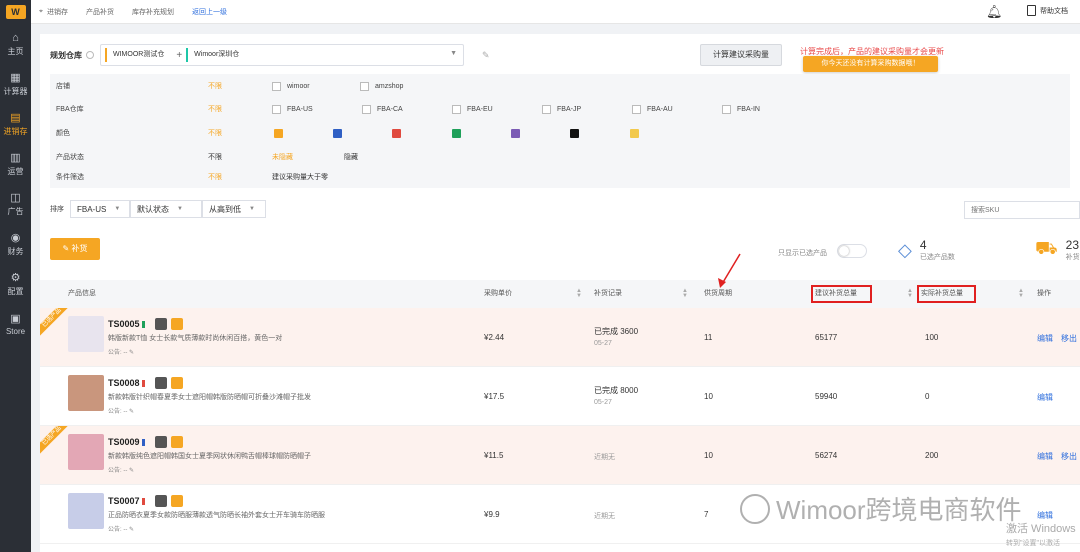 This screenshot has height=552, width=1080. Describe the element at coordinates (57, 12) in the screenshot. I see `breadcrumb-item: 进销存` at that location.